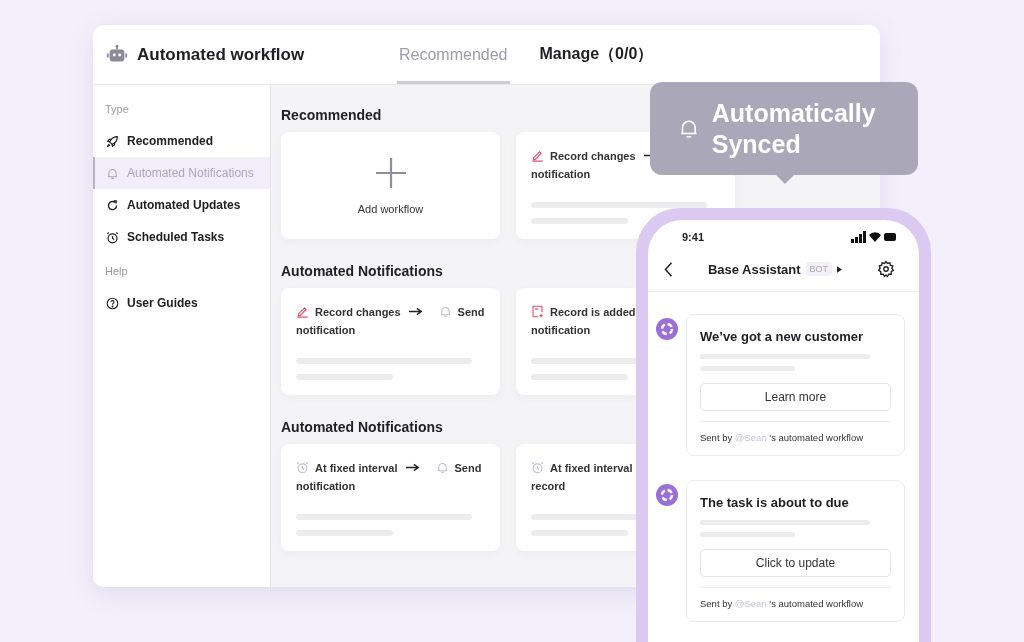  I want to click on back-icon, so click(668, 269).